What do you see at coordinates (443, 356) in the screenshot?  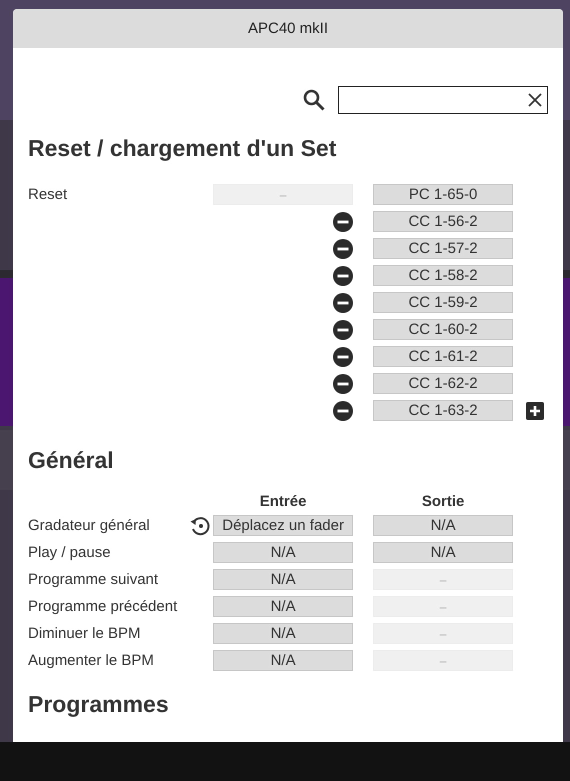 I see `midi-output-field: CC 1-61-2` at bounding box center [443, 356].